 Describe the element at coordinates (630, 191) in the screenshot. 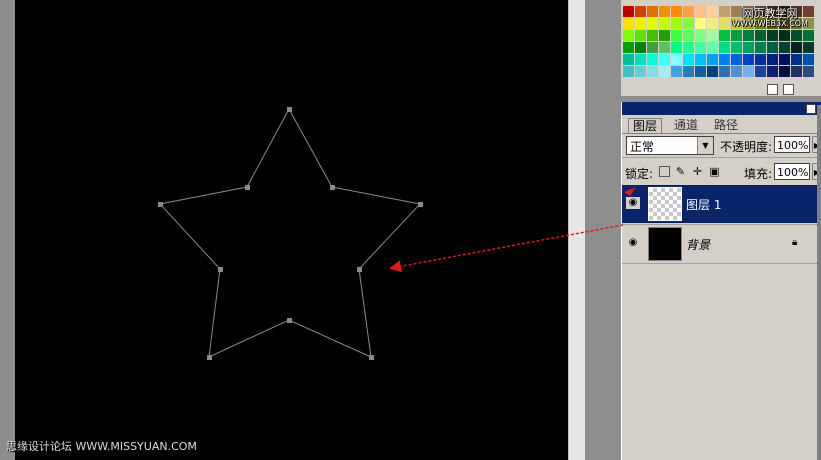

I see `annotation-arrow-tail` at that location.